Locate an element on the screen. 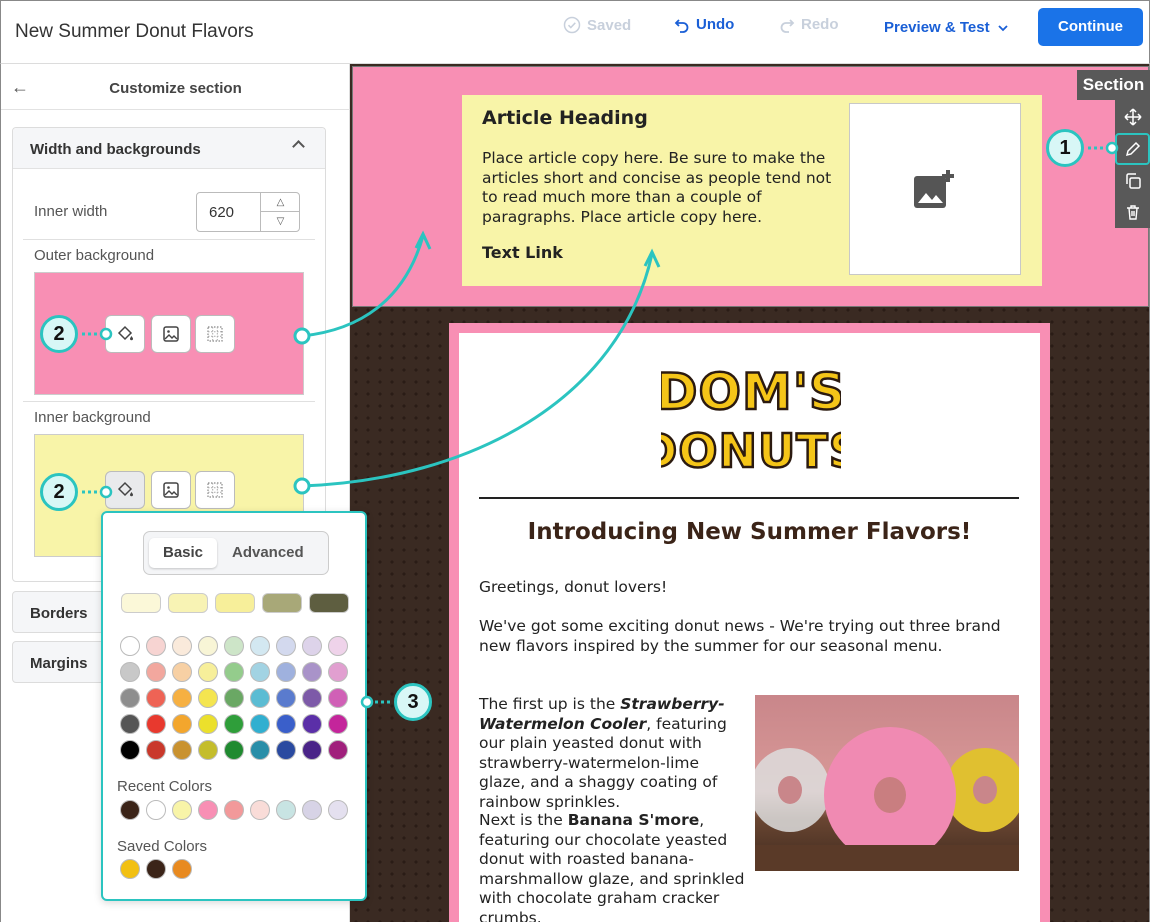 Image resolution: width=1150 pixels, height=922 pixels. outer-fill-color-button is located at coordinates (125, 334).